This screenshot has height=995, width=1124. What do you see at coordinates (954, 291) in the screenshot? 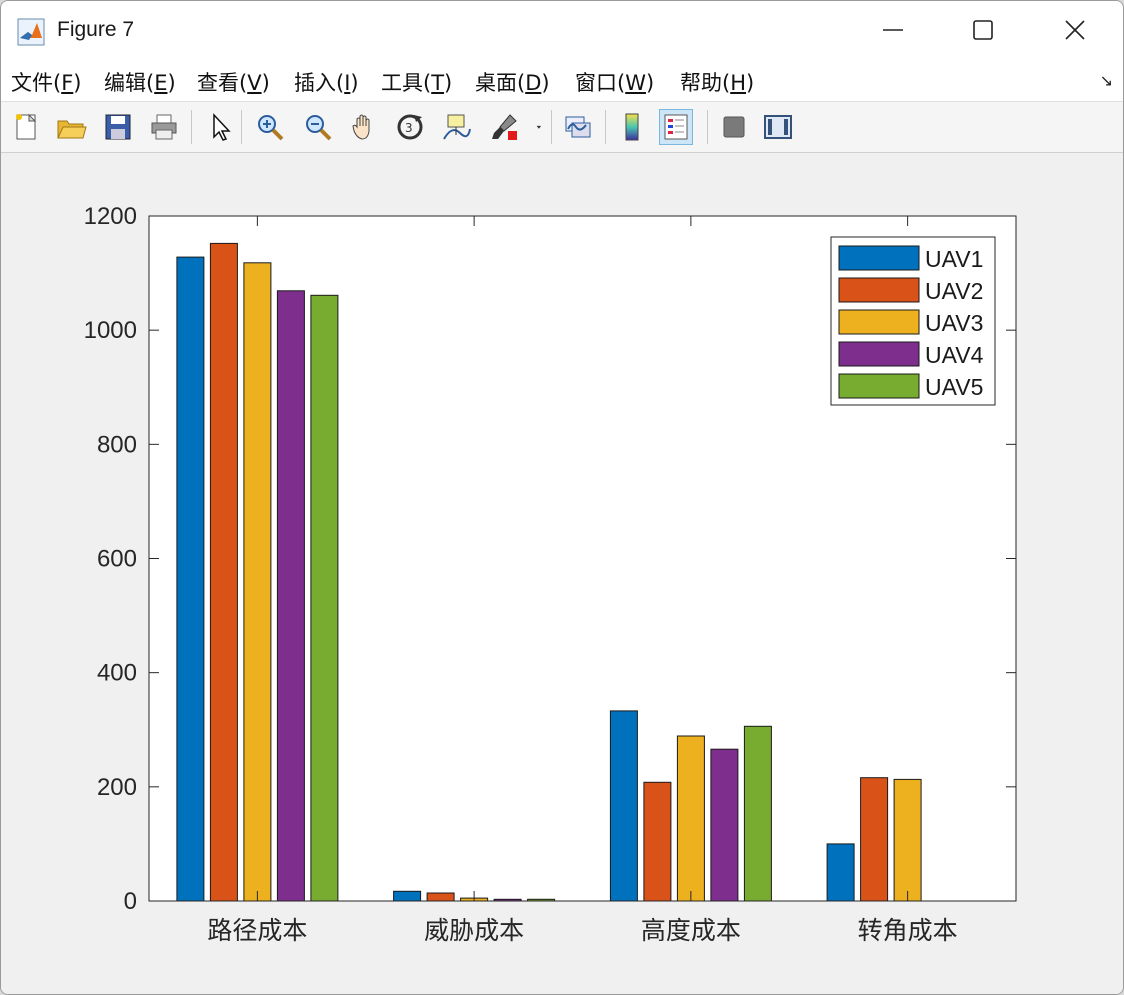
I see `legend-label-uav2: UAV2` at bounding box center [954, 291].